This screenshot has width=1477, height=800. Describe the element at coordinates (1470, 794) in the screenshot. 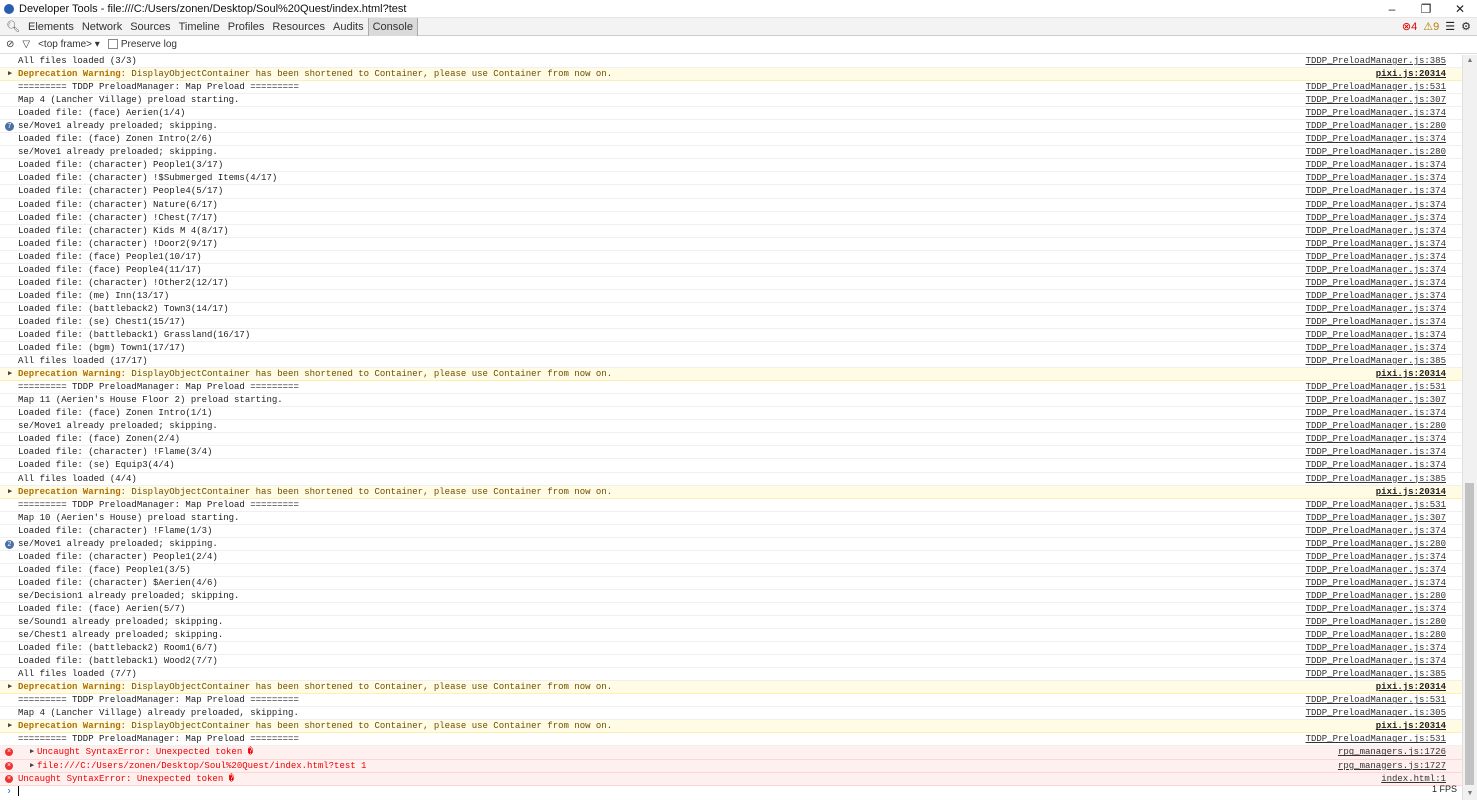

I see `scroll-down-arrow-icon: ▼` at that location.